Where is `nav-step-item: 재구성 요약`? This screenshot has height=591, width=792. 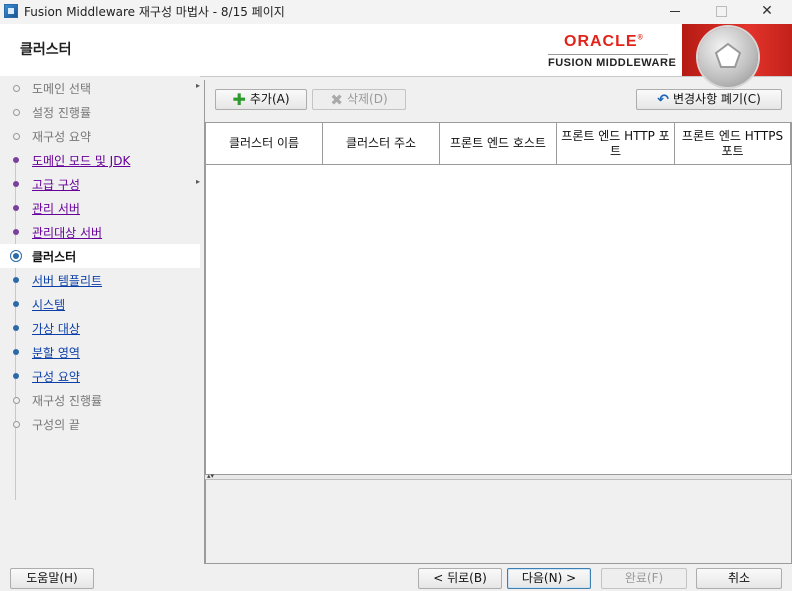
nav-step-item: 재구성 요약 is located at coordinates (100, 136).